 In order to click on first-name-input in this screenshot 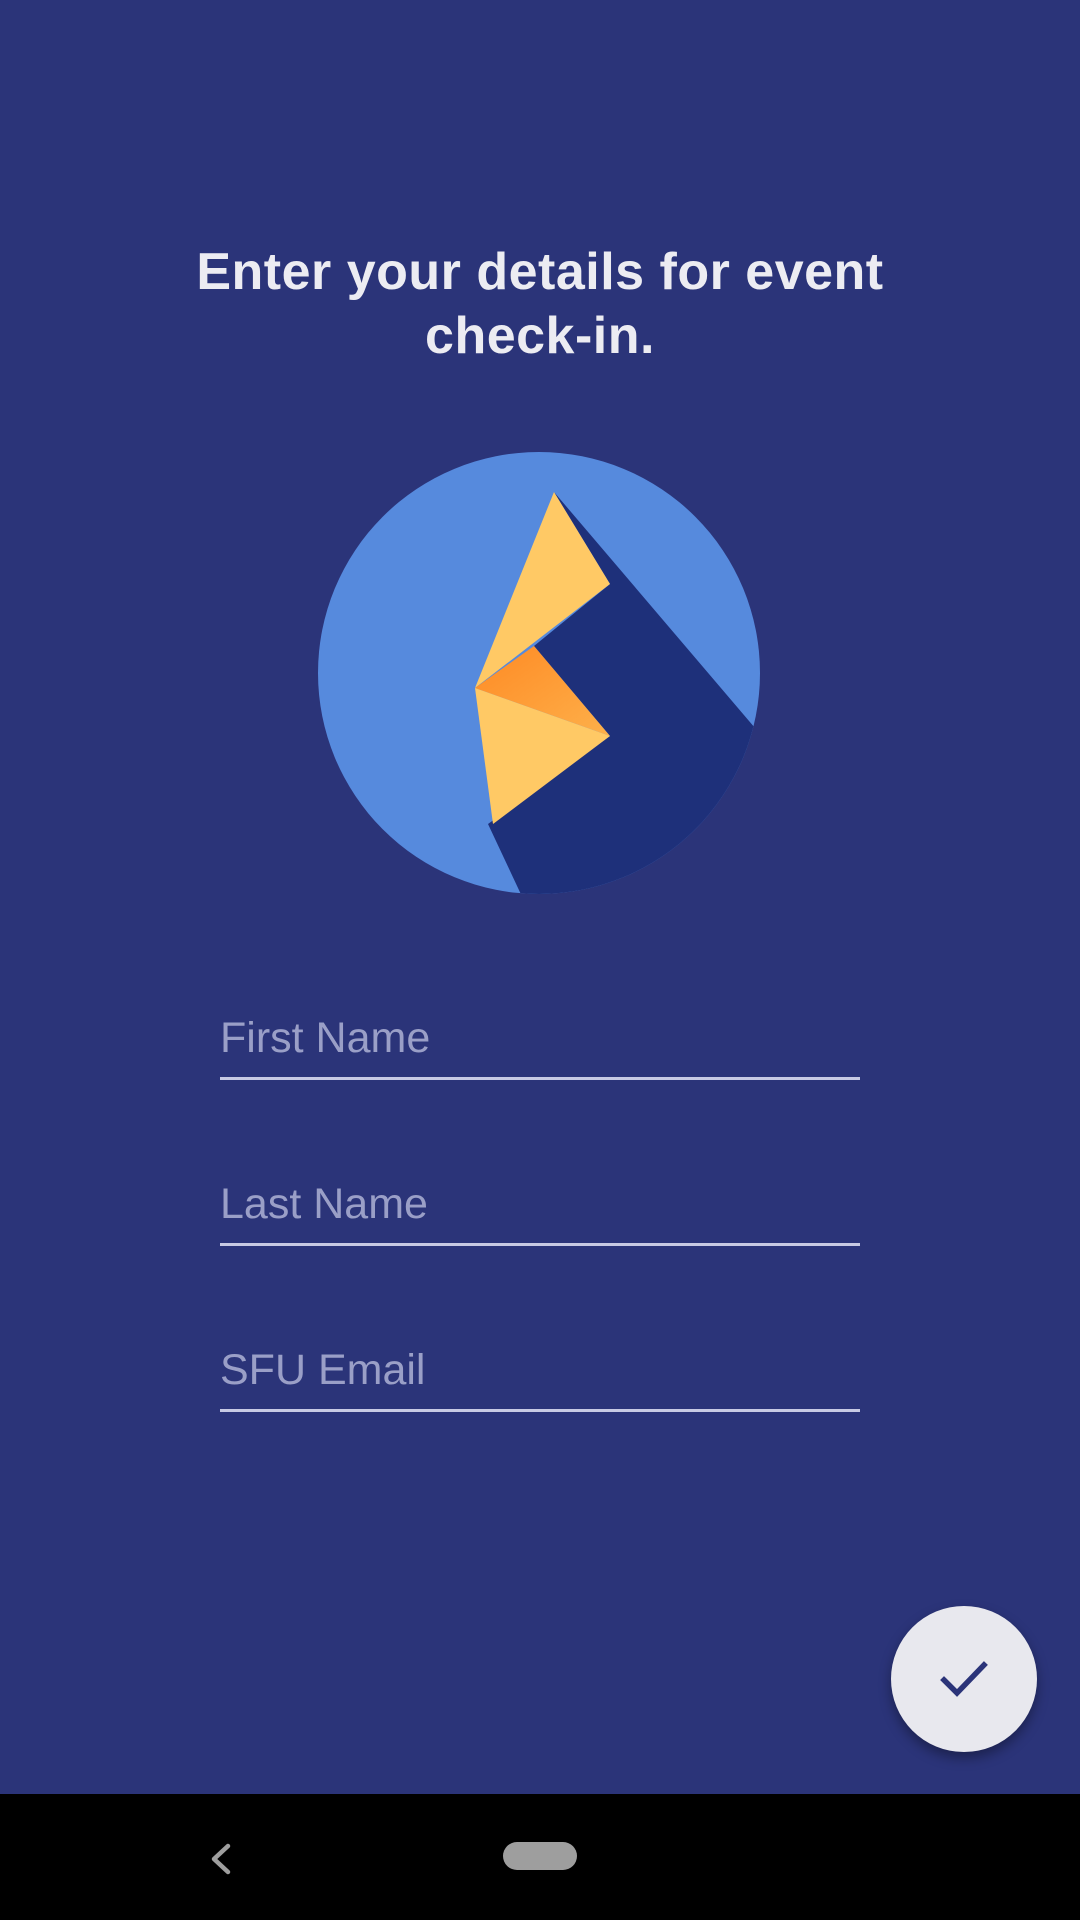, I will do `click(540, 1038)`.